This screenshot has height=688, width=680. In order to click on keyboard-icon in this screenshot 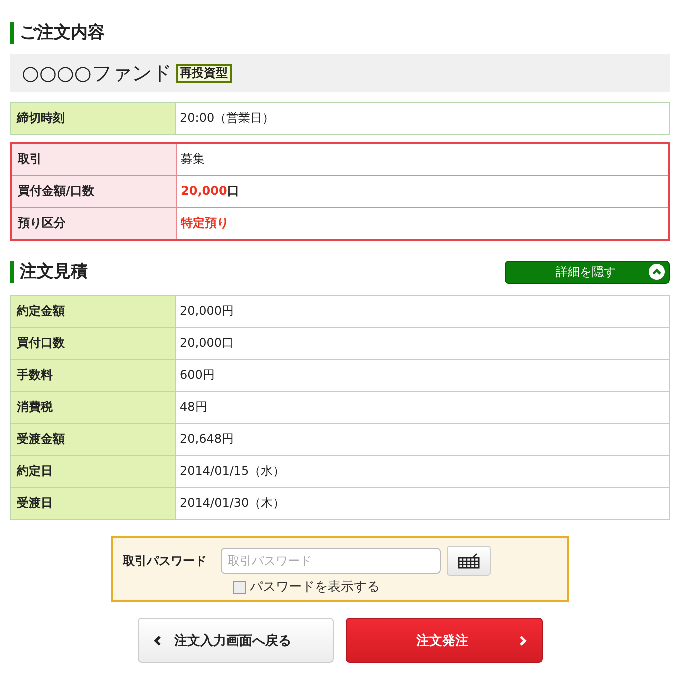, I will do `click(469, 561)`.